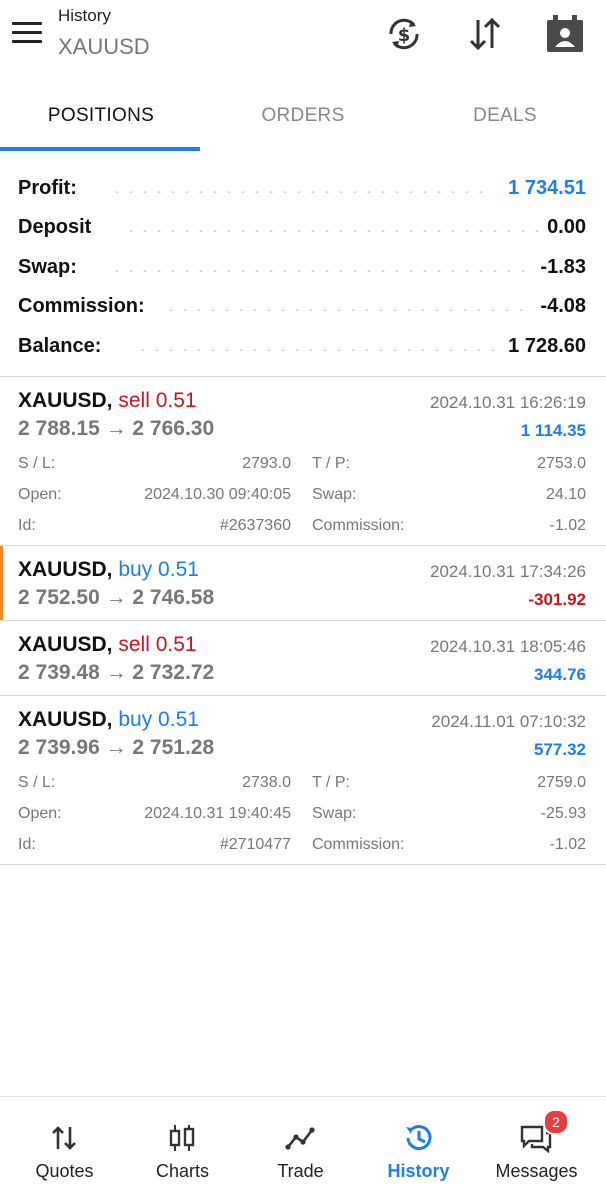 Image resolution: width=606 pixels, height=1200 pixels. I want to click on sl-value: 2738.0, so click(266, 782).